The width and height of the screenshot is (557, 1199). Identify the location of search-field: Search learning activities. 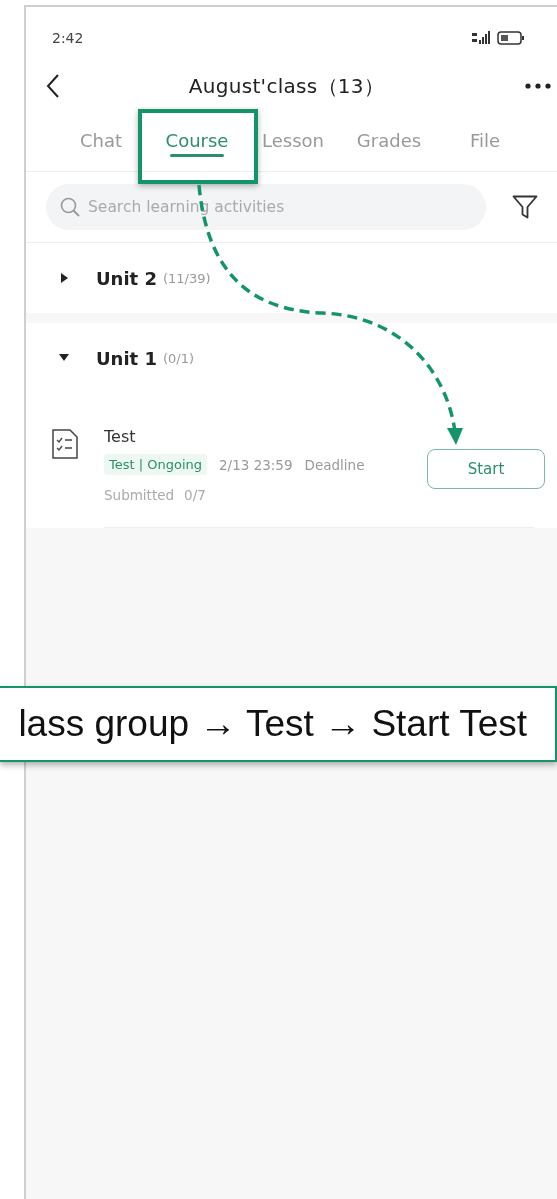
(266, 207).